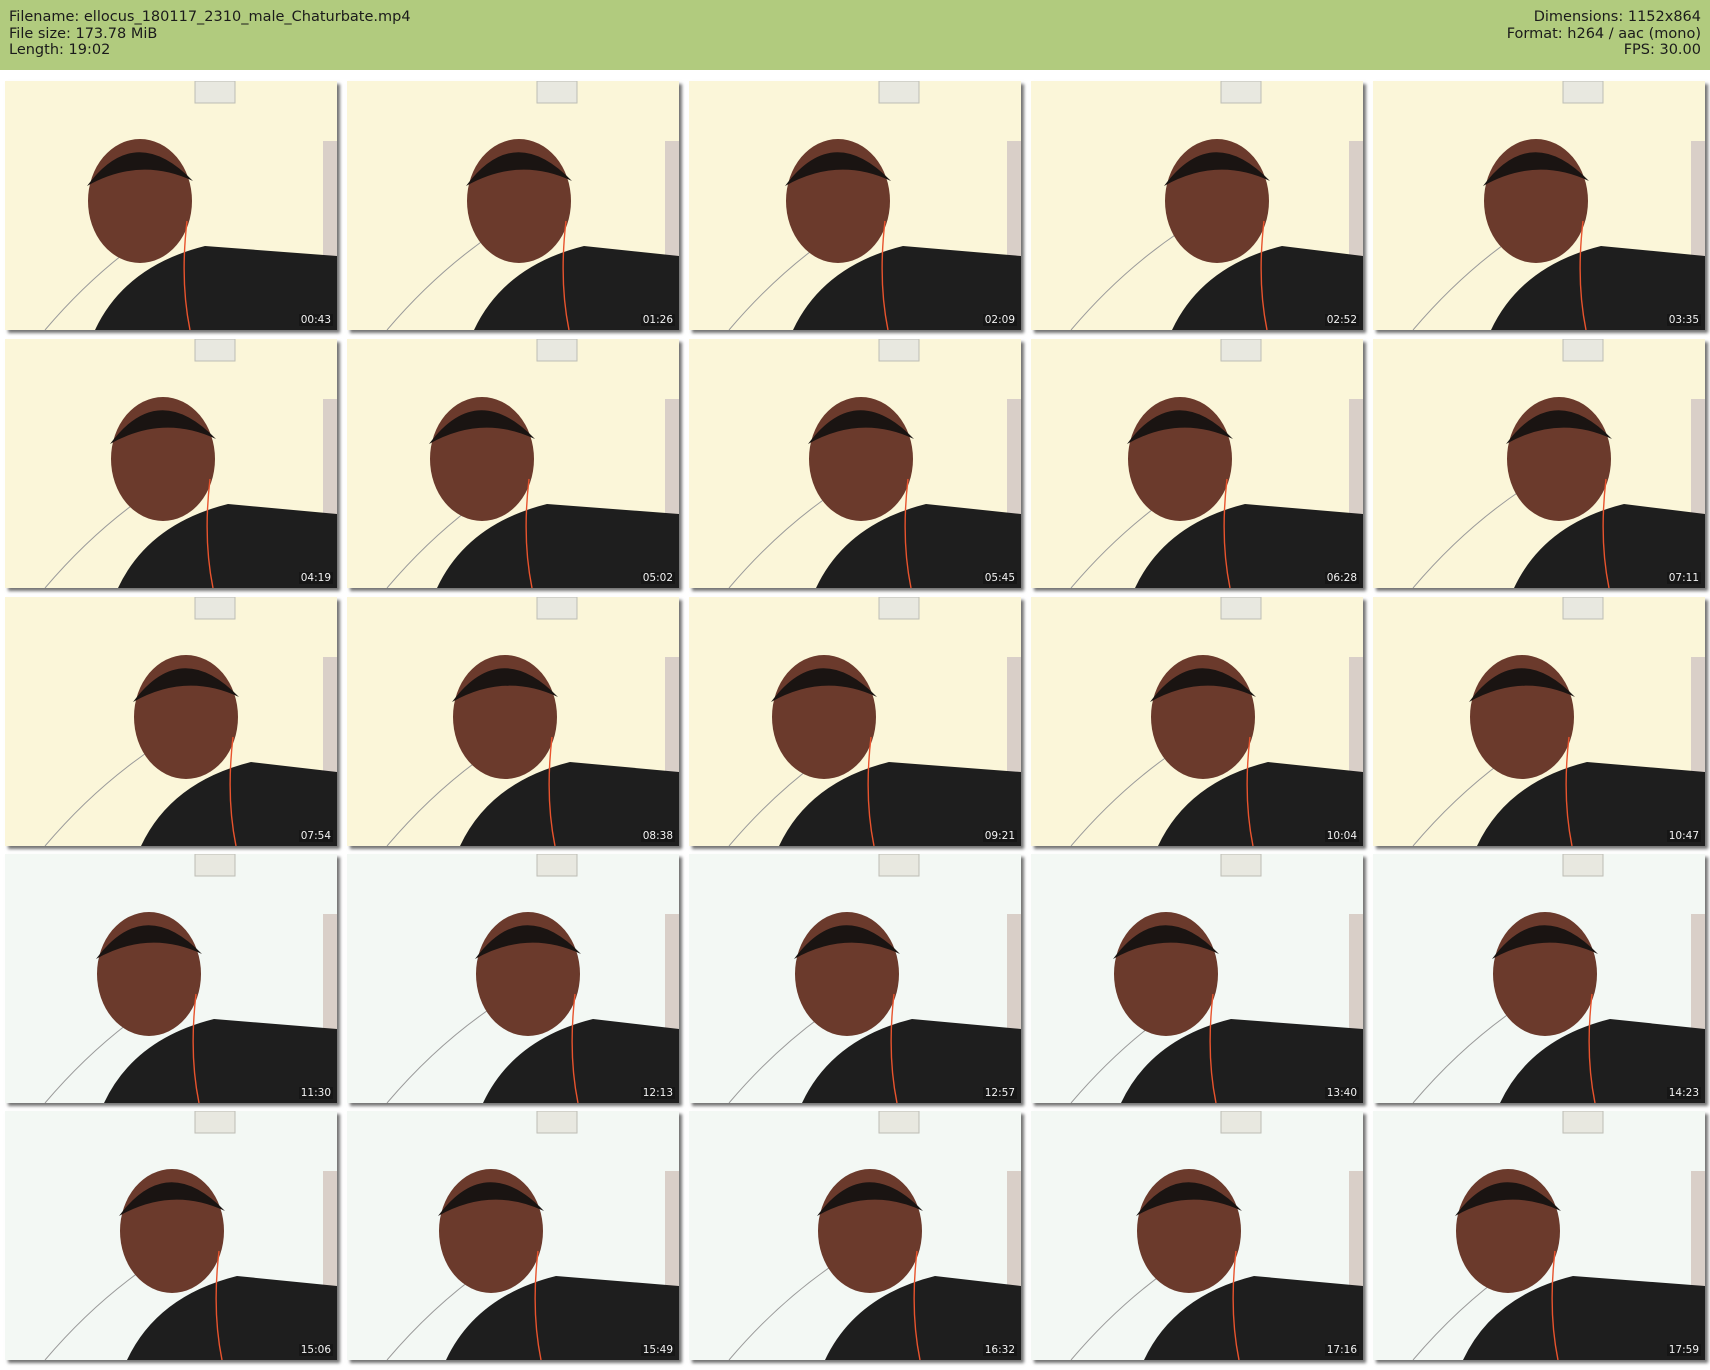 Image resolution: width=1710 pixels, height=1370 pixels. Describe the element at coordinates (657, 320) in the screenshot. I see `timestamp-label: 01:26` at that location.